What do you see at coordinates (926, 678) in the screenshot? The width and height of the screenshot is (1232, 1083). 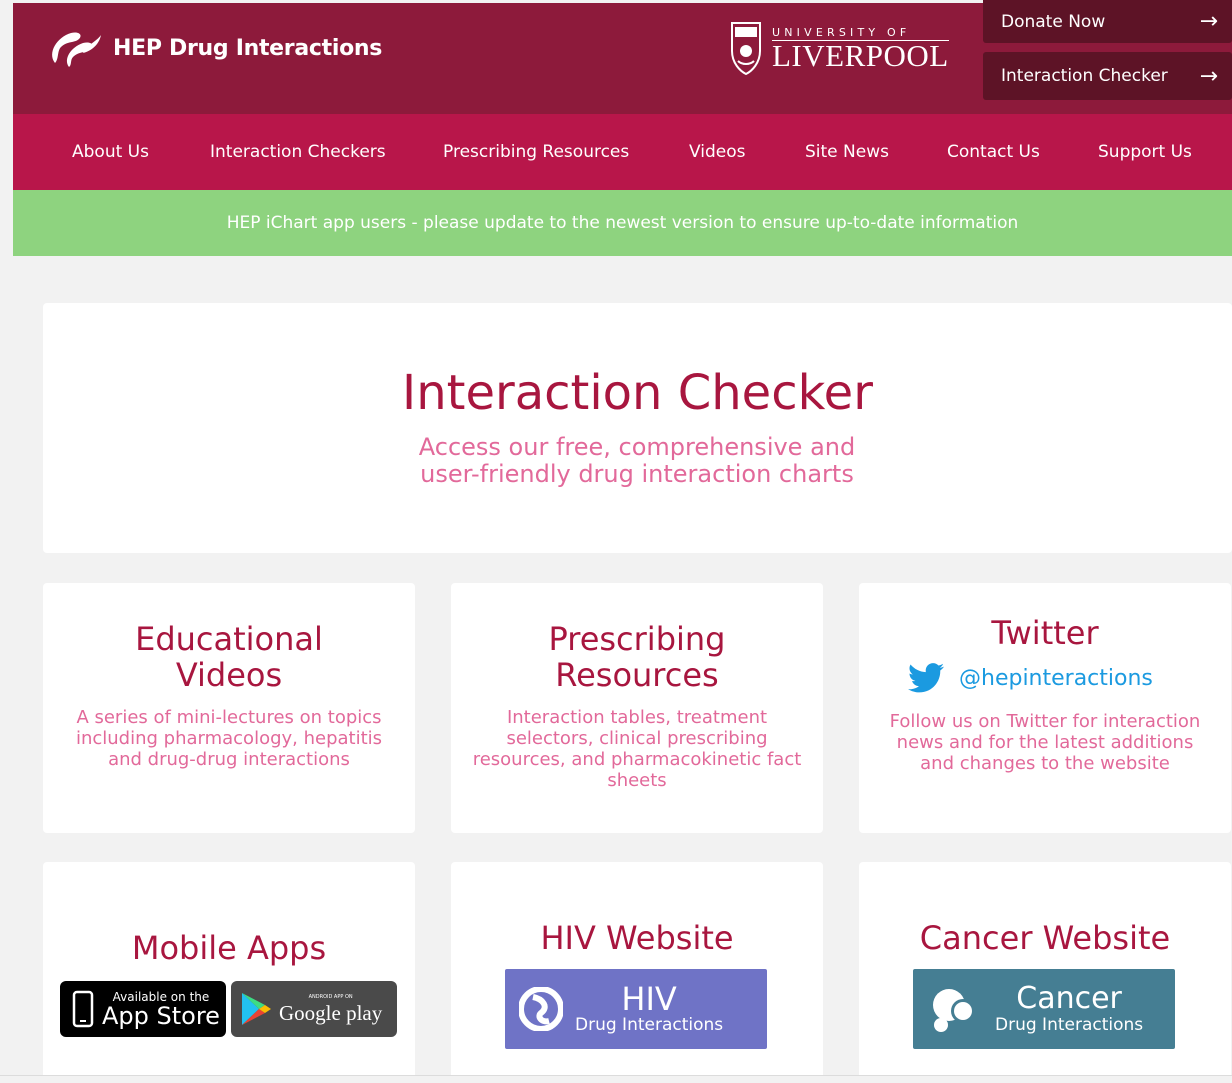 I see `twitter-bird-icon` at bounding box center [926, 678].